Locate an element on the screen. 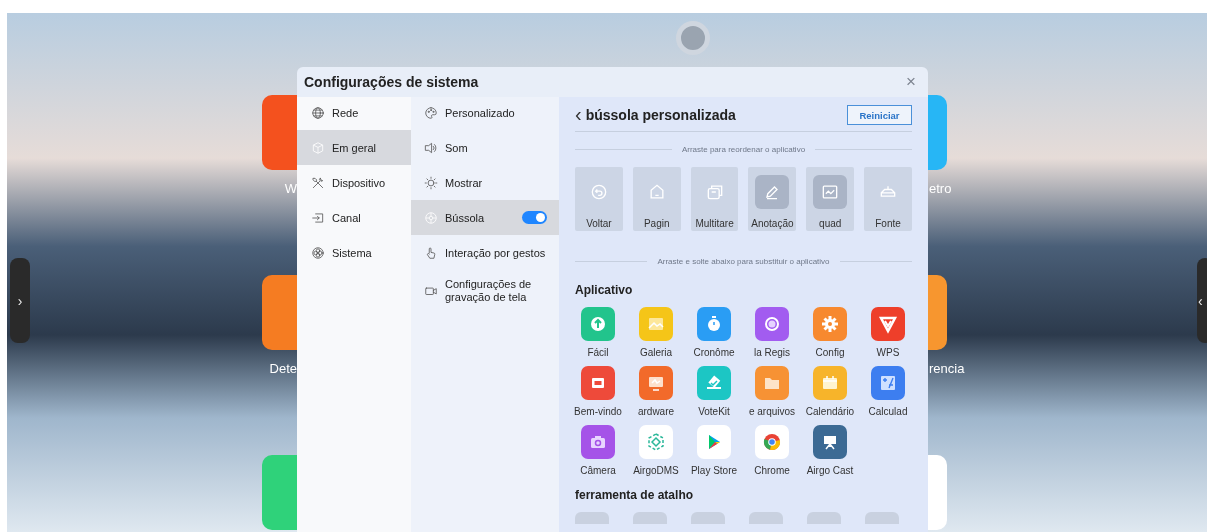 The width and height of the screenshot is (1207, 532). compass-shortcut-tile: quad is located at coordinates (830, 199).